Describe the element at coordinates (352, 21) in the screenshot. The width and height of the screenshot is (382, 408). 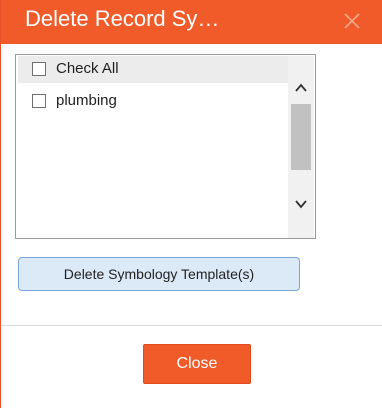
I see `close-icon` at that location.